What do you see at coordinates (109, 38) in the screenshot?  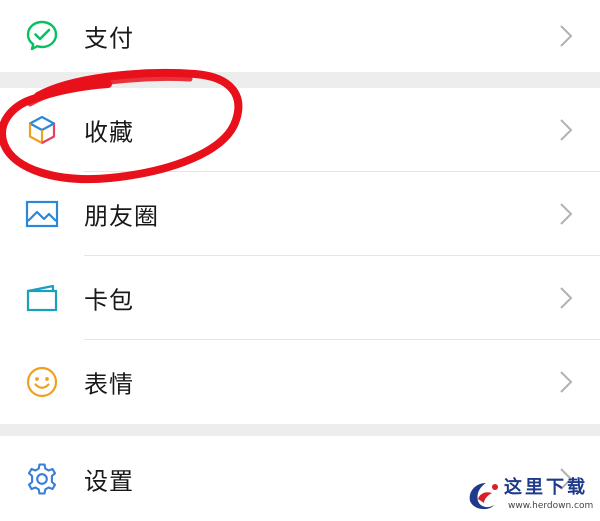 I see `menu-item-pay-label: 支付` at bounding box center [109, 38].